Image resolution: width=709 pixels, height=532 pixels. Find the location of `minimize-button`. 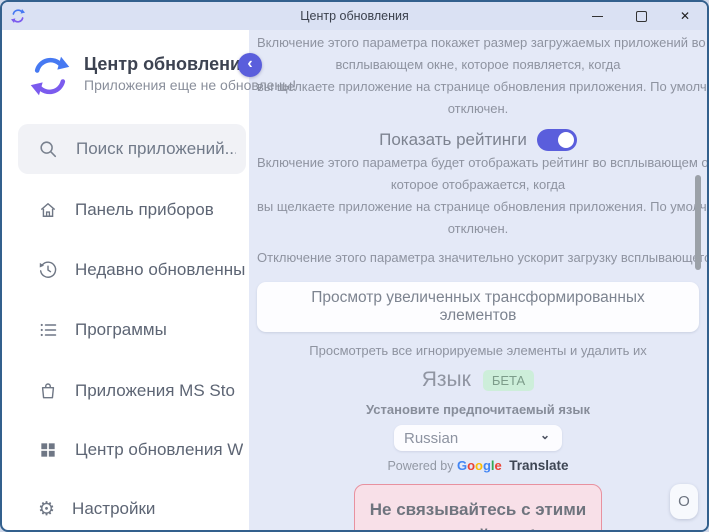

minimize-button is located at coordinates (597, 16).